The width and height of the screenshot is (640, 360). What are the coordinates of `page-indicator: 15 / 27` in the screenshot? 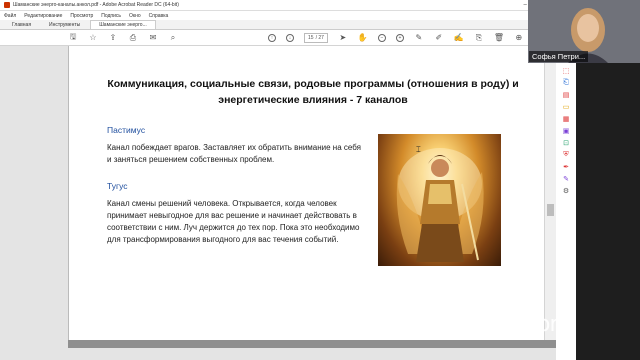 It's located at (316, 37).